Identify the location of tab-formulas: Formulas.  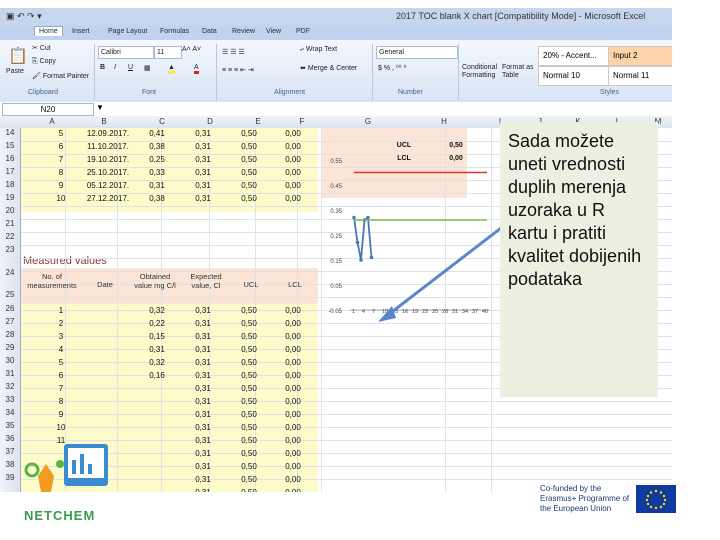
(174, 31).